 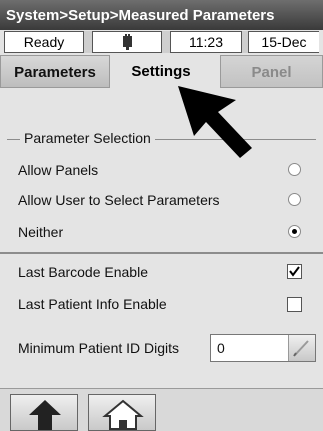 I want to click on checkmark-icon, so click(x=294, y=271).